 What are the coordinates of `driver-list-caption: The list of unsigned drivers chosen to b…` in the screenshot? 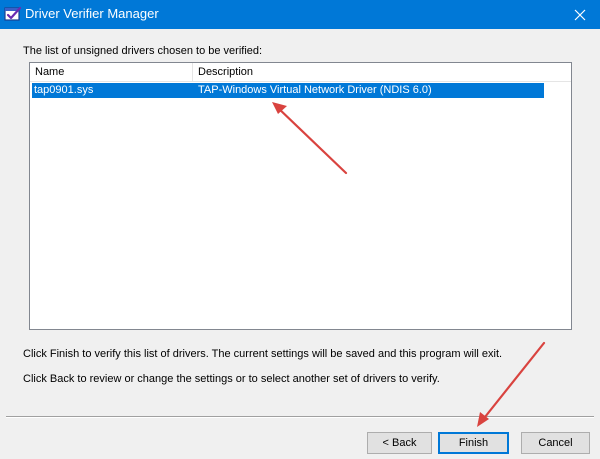 It's located at (143, 51).